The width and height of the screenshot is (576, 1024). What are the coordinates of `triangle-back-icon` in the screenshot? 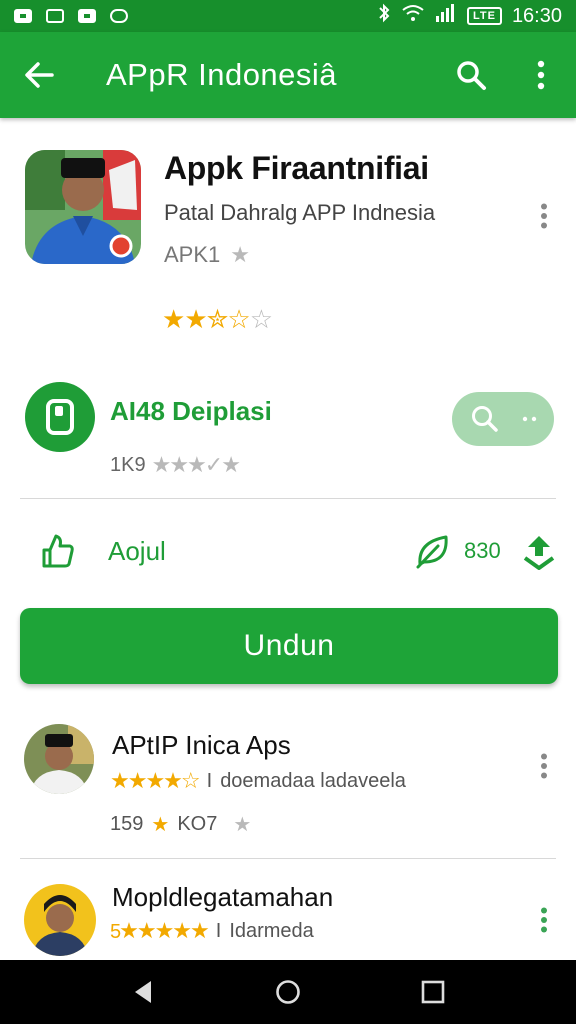 It's located at (142, 992).